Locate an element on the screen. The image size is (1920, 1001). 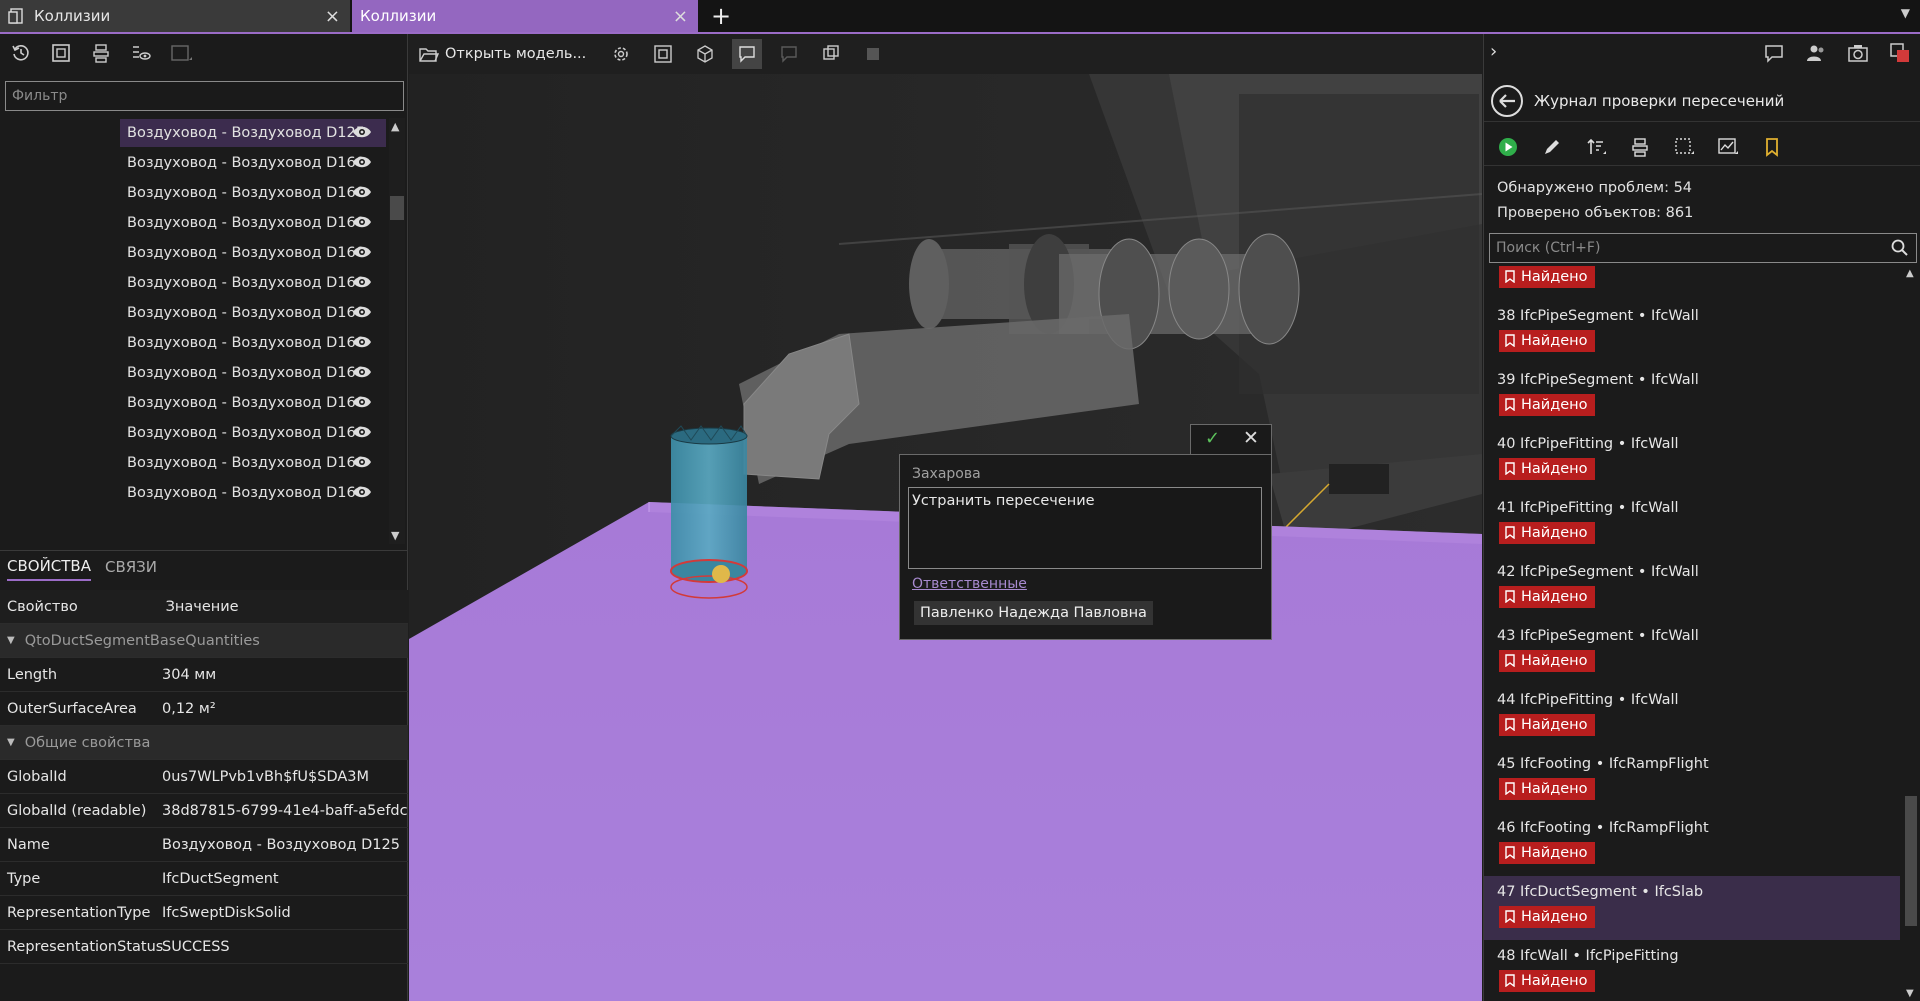
comment-mode-icon is located at coordinates (747, 54).